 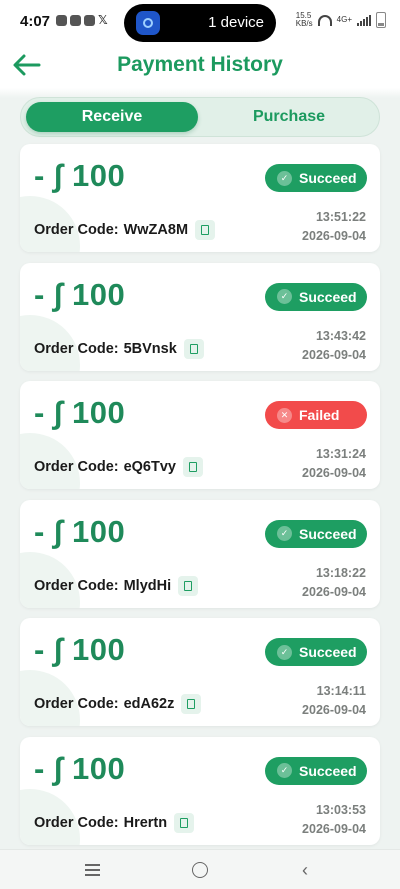 I want to click on order-code-value: 5BVnsk, so click(x=150, y=348).